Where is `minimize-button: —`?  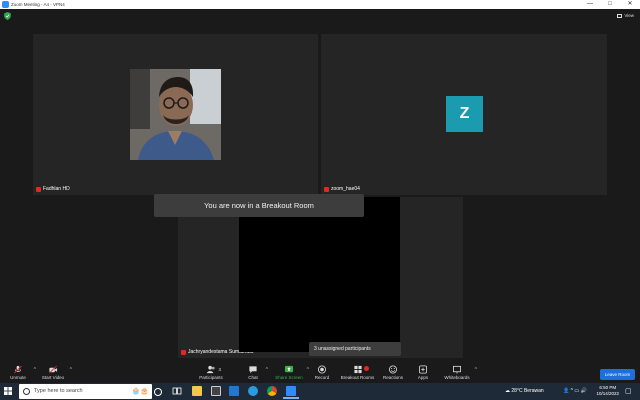
minimize-button: — is located at coordinates (590, 4).